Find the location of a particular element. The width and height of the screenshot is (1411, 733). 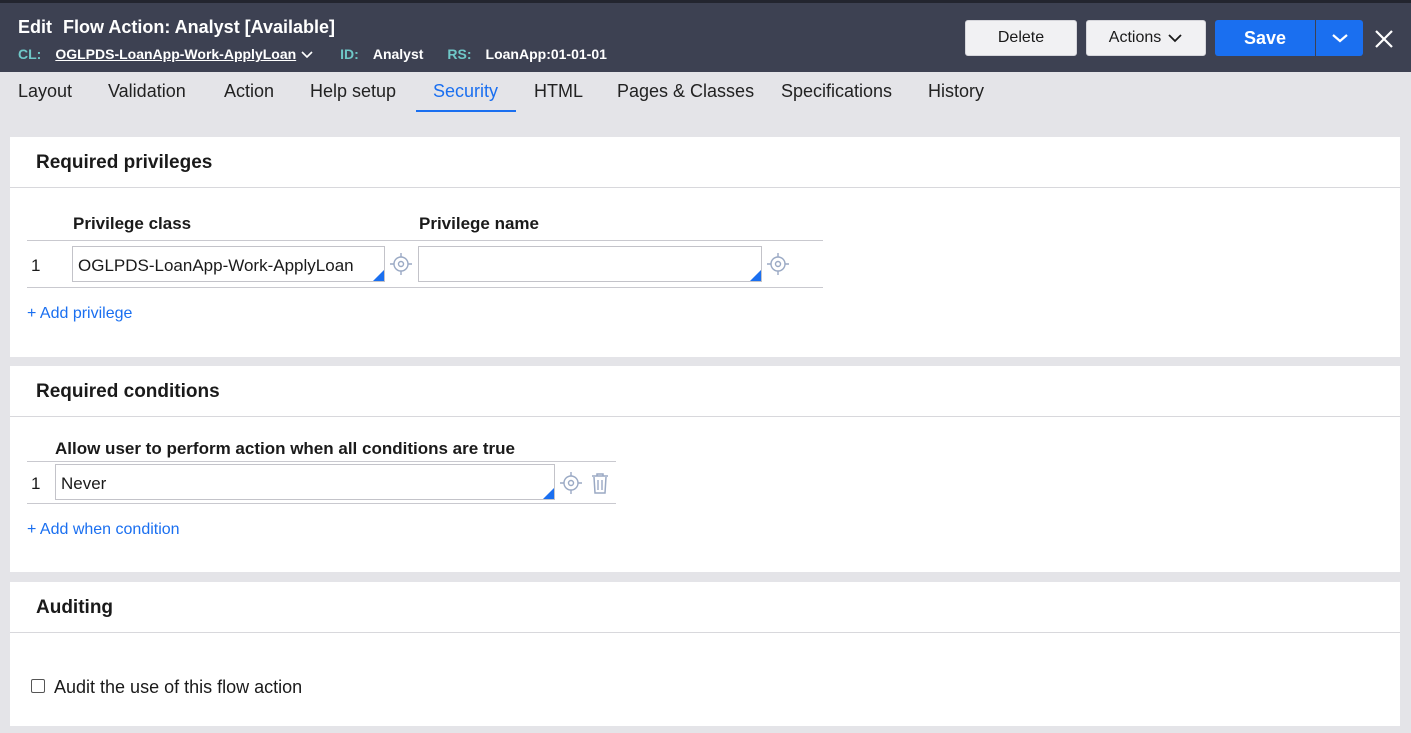

when-condition-field: Never is located at coordinates (305, 482).